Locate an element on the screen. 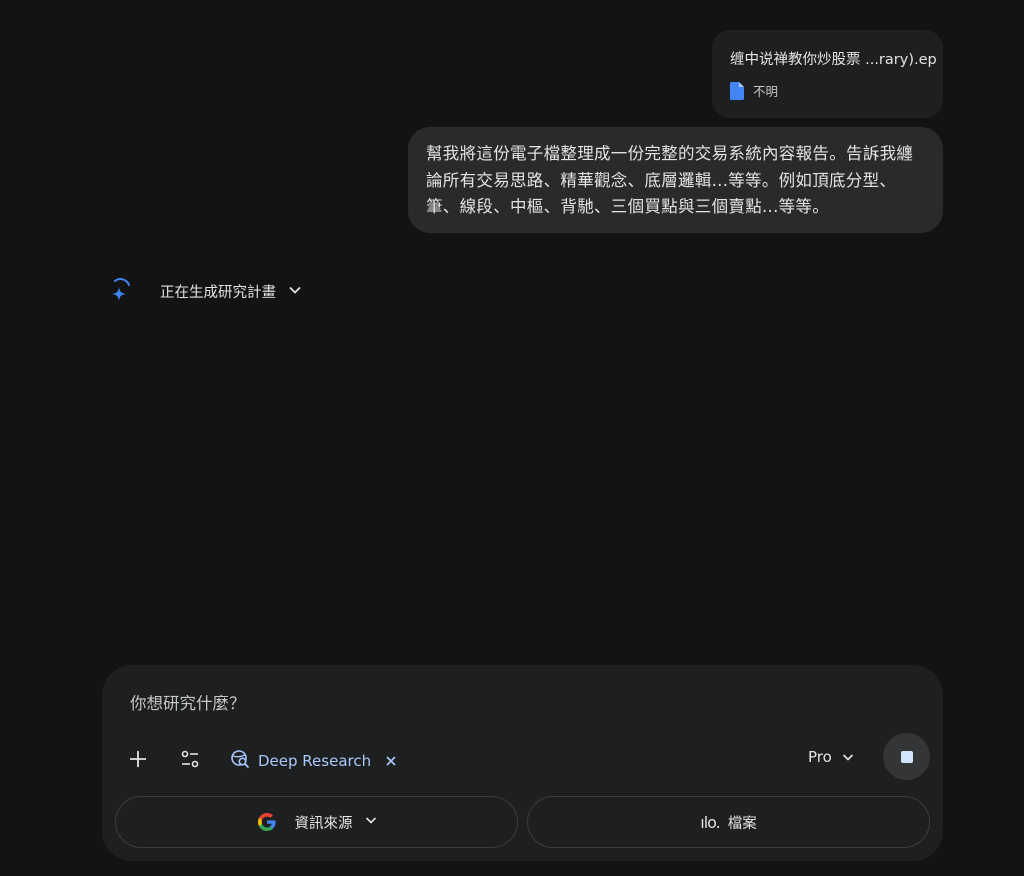 The height and width of the screenshot is (876, 1024). research-plan-status: 正在生成研究計畫 is located at coordinates (205, 291).